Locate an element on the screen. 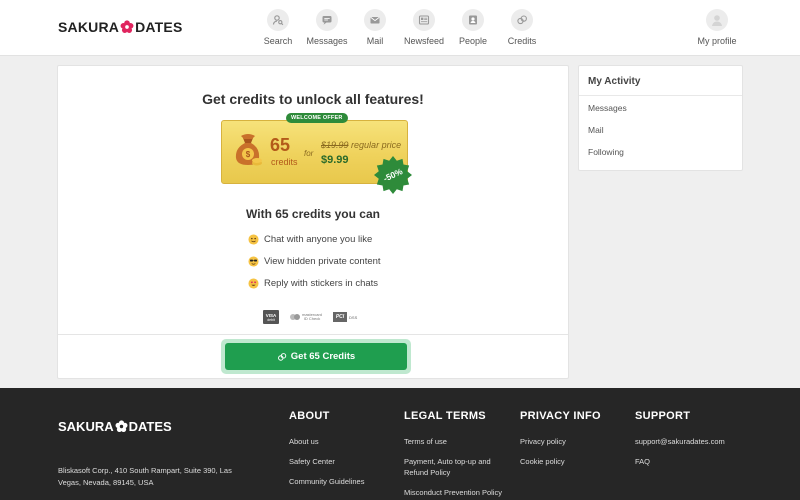 Image resolution: width=800 pixels, height=500 pixels. cta-focus-ring: Get 65 Credits is located at coordinates (316, 356).